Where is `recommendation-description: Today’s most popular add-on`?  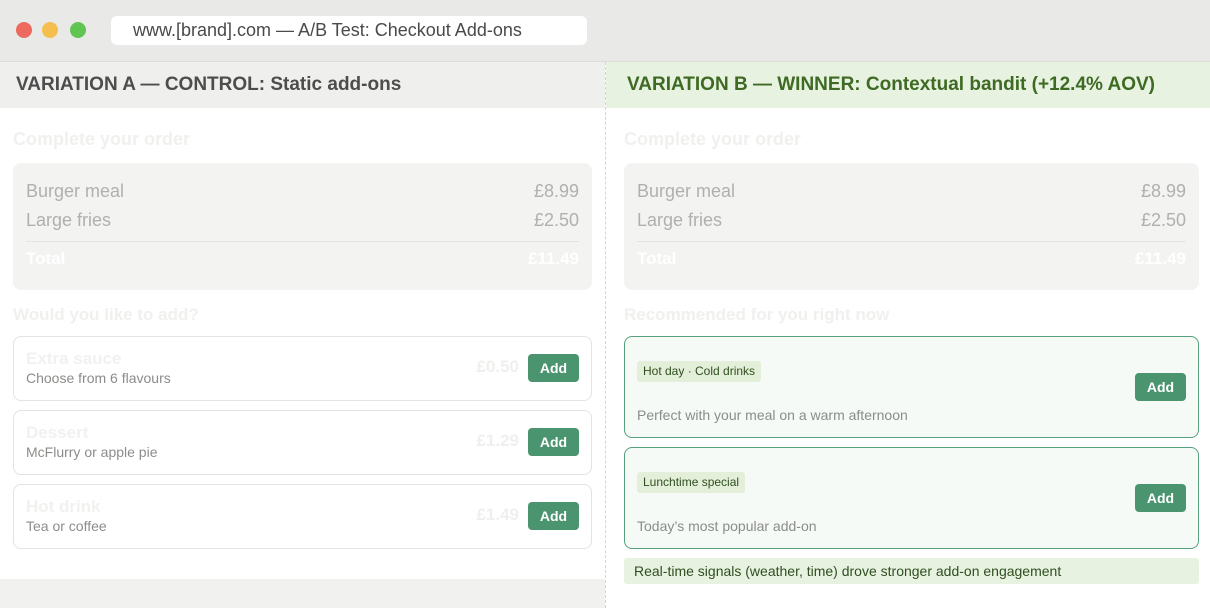 recommendation-description: Today’s most popular add-on is located at coordinates (727, 526).